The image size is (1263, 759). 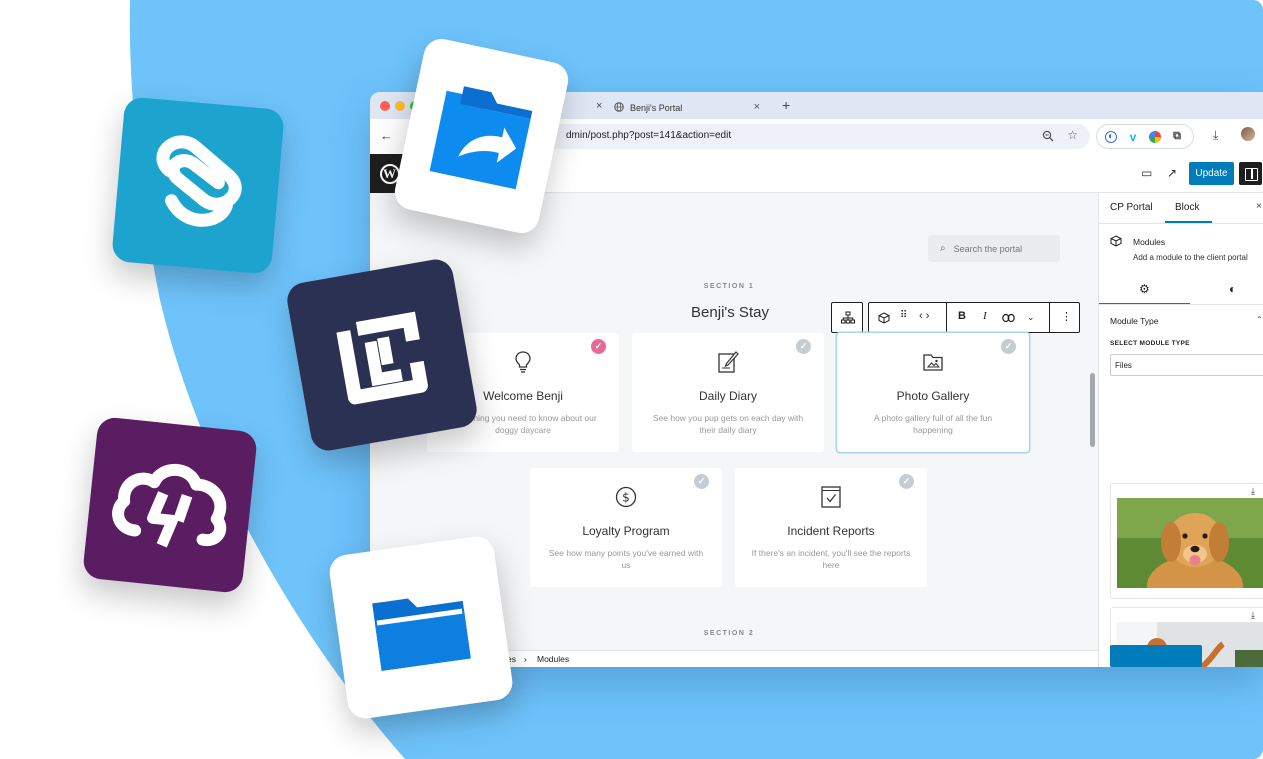 What do you see at coordinates (1111, 136) in the screenshot?
I see `extension-1-icon: ◐` at bounding box center [1111, 136].